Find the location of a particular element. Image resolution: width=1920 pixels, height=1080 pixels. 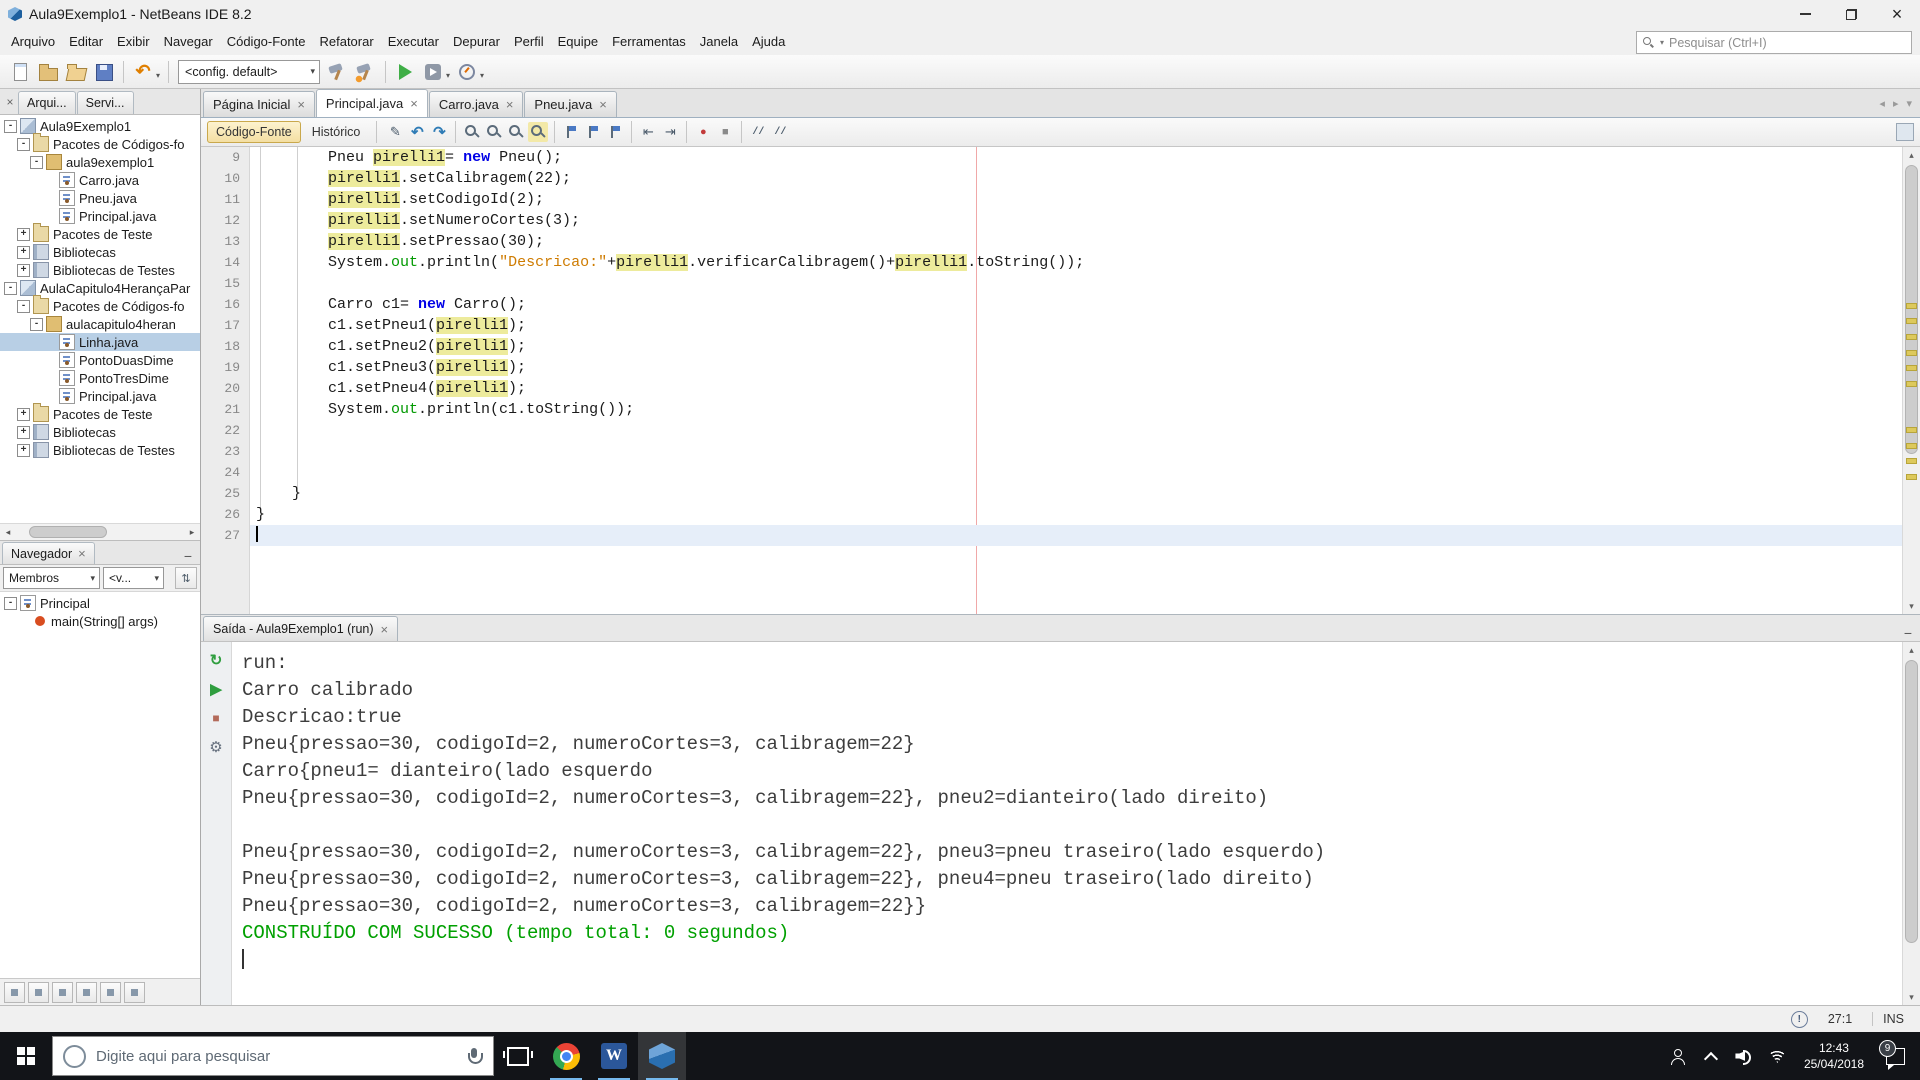

rerun-icon: ↻ is located at coordinates (216, 660).